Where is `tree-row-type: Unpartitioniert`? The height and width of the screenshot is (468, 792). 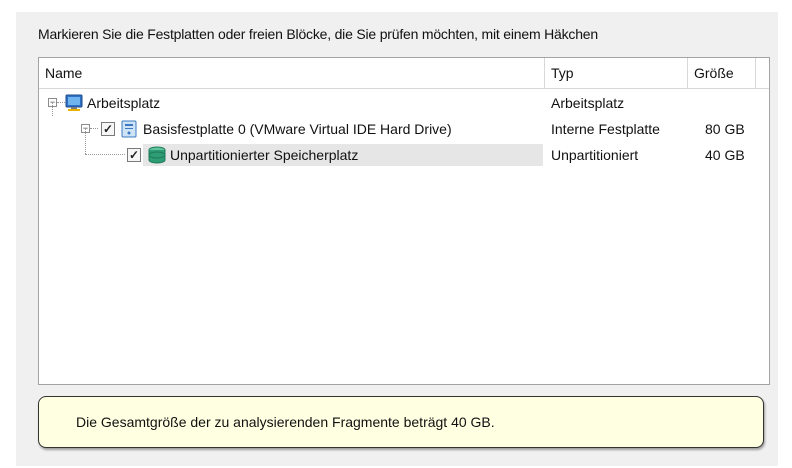 tree-row-type: Unpartitioniert is located at coordinates (595, 155).